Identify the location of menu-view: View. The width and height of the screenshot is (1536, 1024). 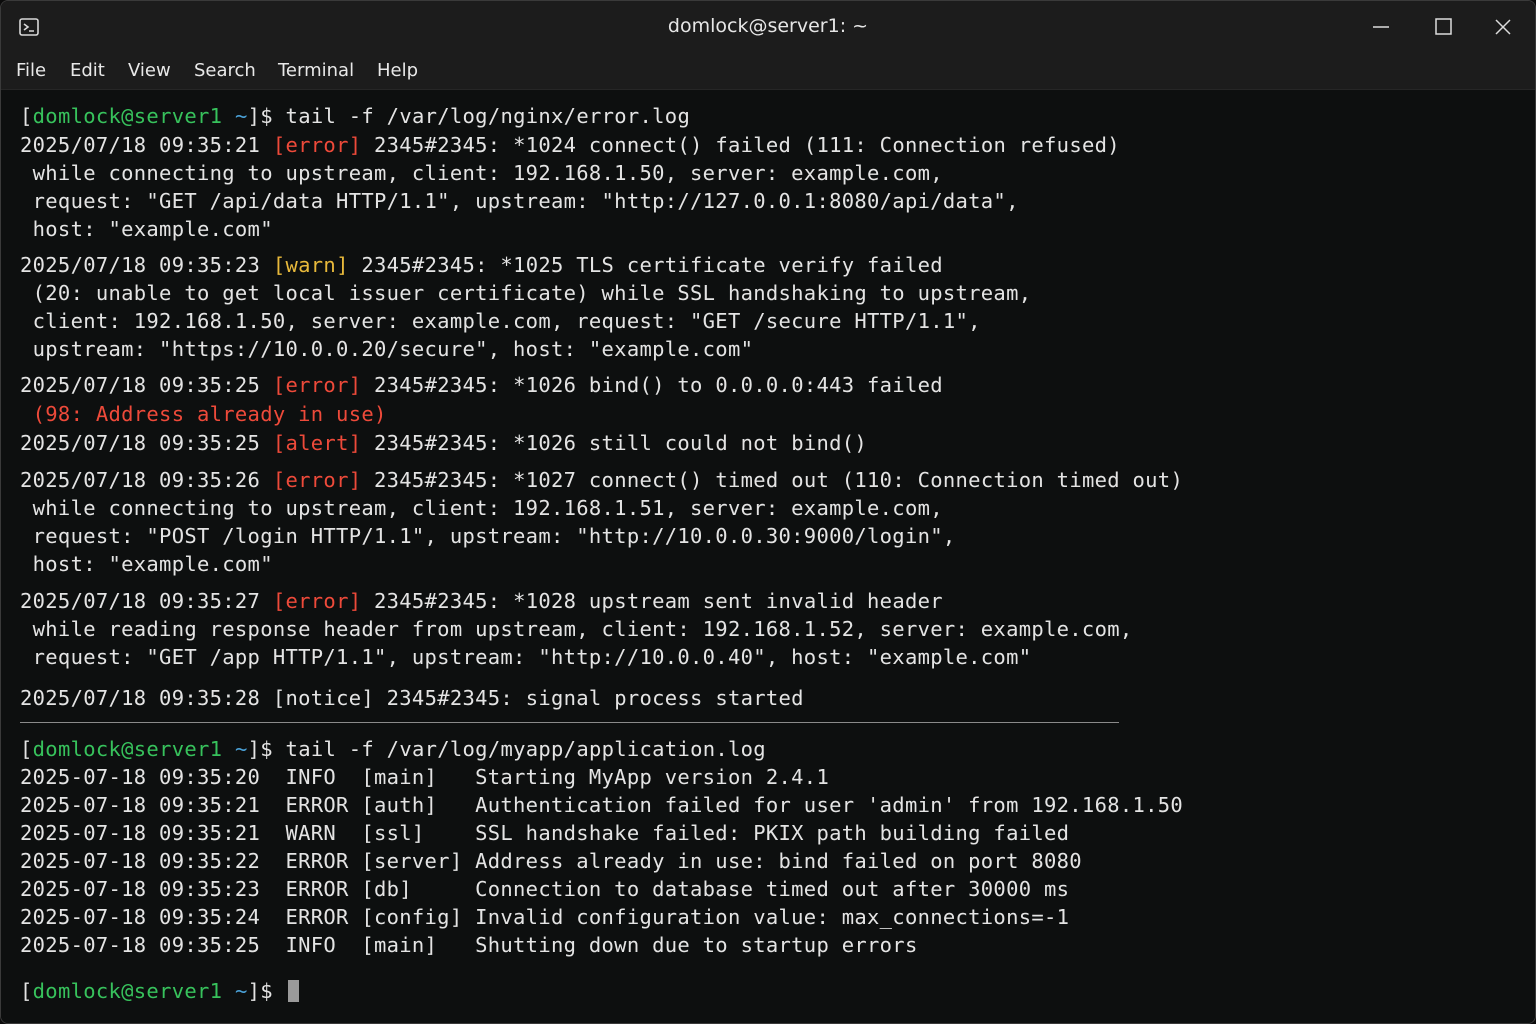
(149, 70).